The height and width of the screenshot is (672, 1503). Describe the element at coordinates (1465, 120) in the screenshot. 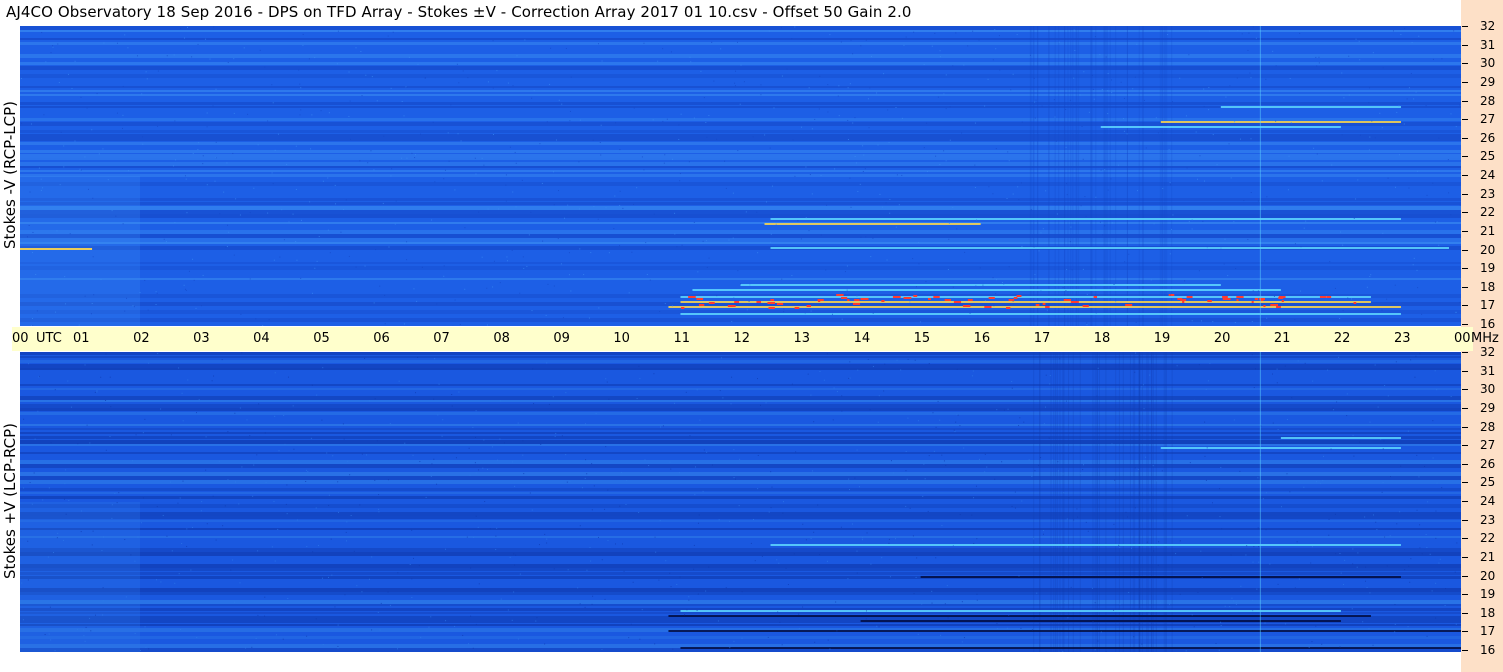

I see `frequency-tick` at that location.